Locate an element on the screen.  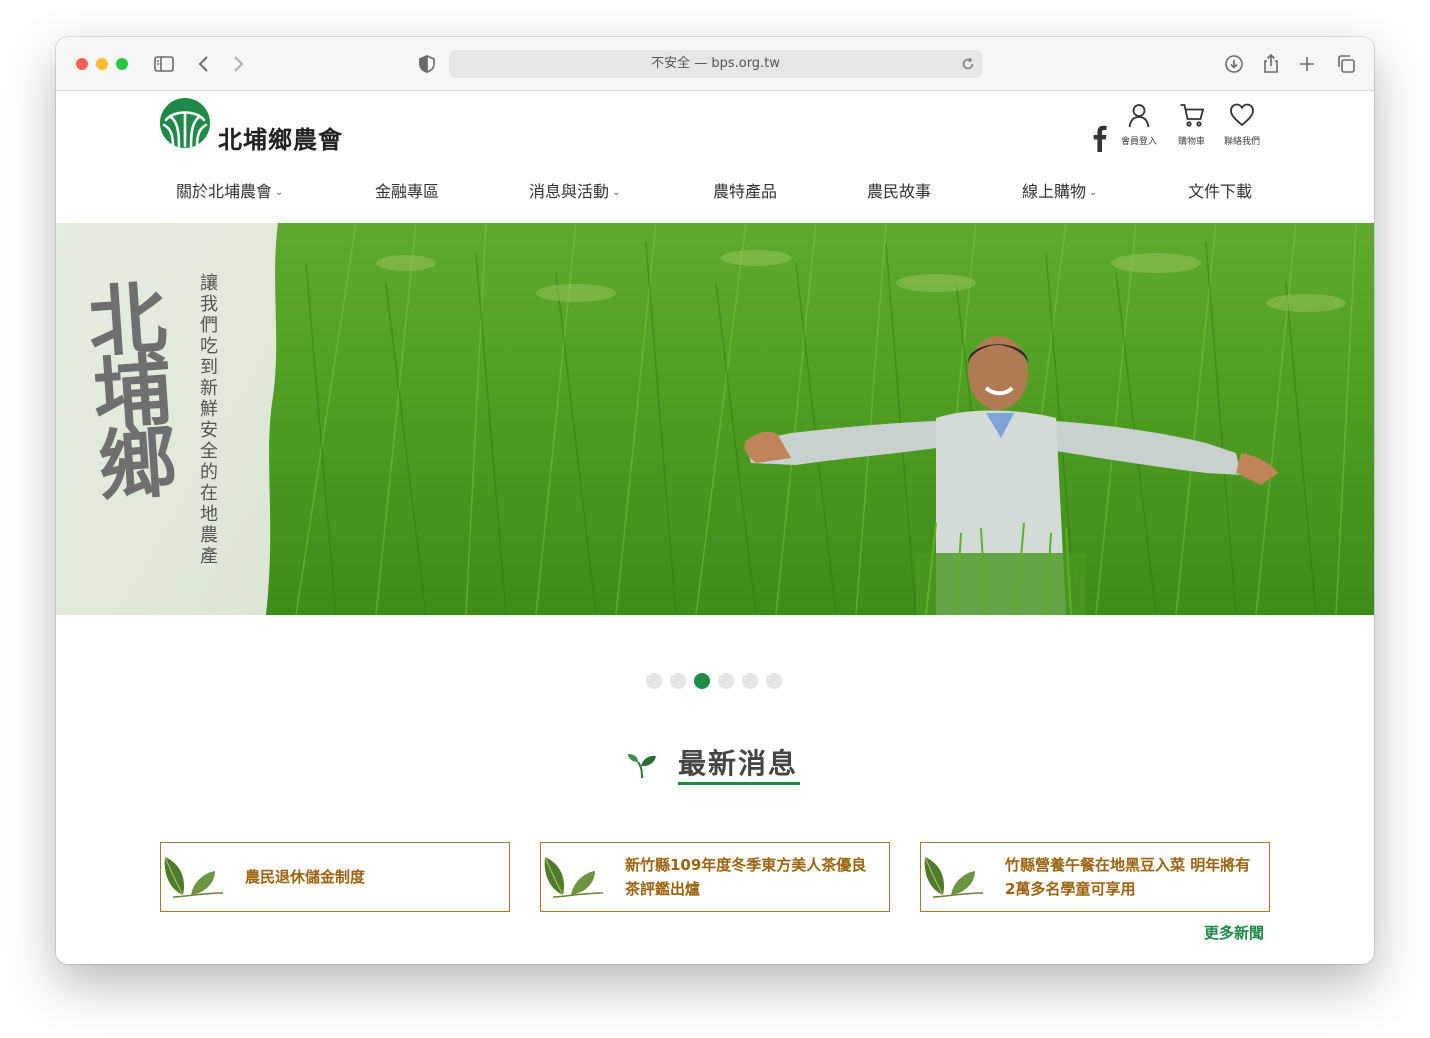
zoom-window-button is located at coordinates (122, 64).